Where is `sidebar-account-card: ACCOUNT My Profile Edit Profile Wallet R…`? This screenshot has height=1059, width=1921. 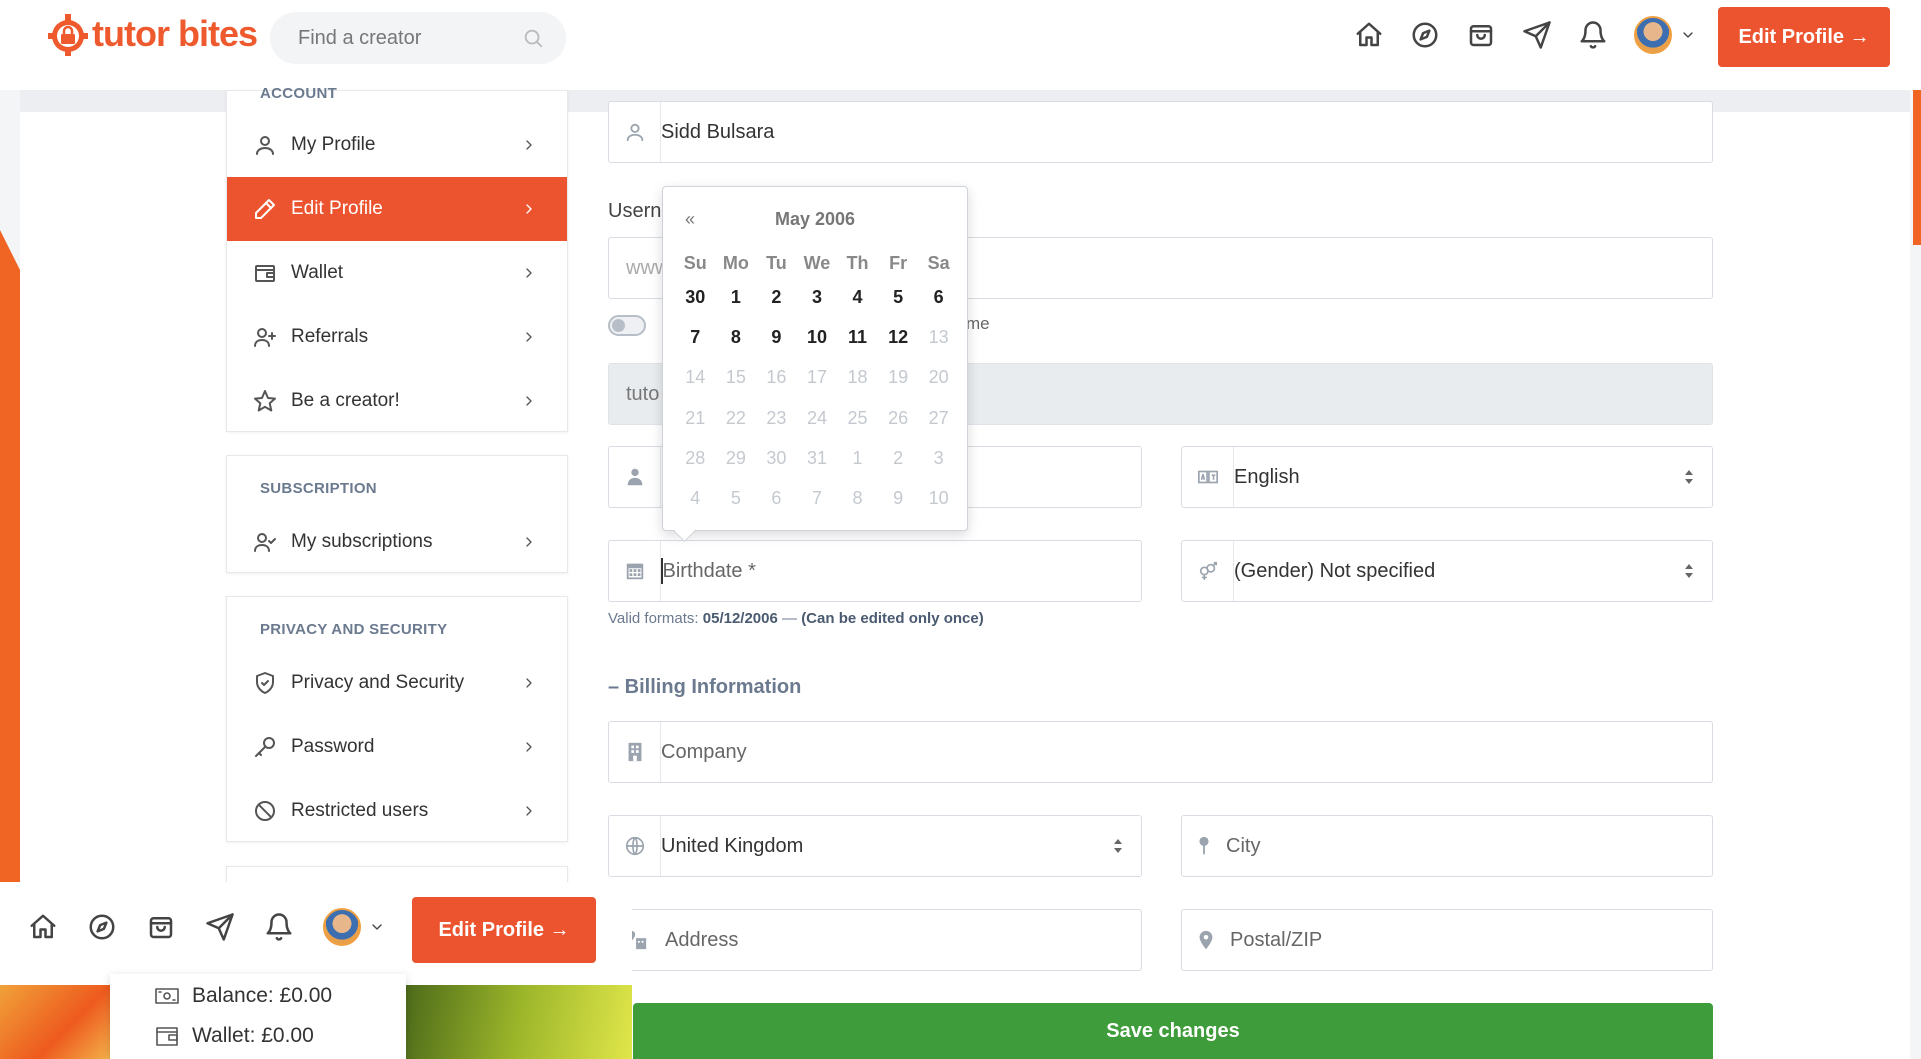 sidebar-account-card: ACCOUNT My Profile Edit Profile Wallet R… is located at coordinates (397, 259).